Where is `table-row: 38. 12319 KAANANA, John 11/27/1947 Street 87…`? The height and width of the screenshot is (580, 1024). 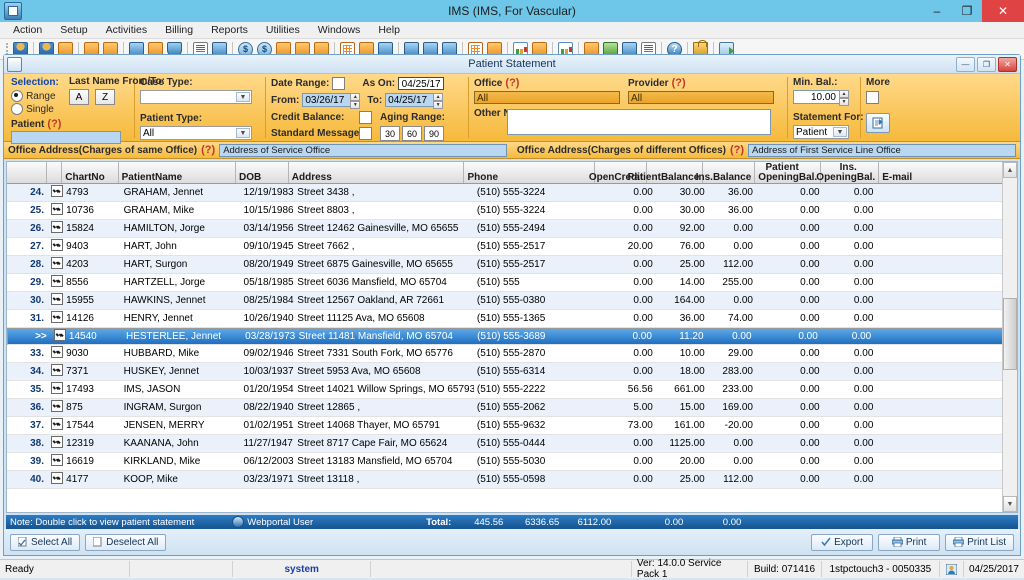 table-row: 38. 12319 KAANANA, John 11/27/1947 Street 87… is located at coordinates (512, 444).